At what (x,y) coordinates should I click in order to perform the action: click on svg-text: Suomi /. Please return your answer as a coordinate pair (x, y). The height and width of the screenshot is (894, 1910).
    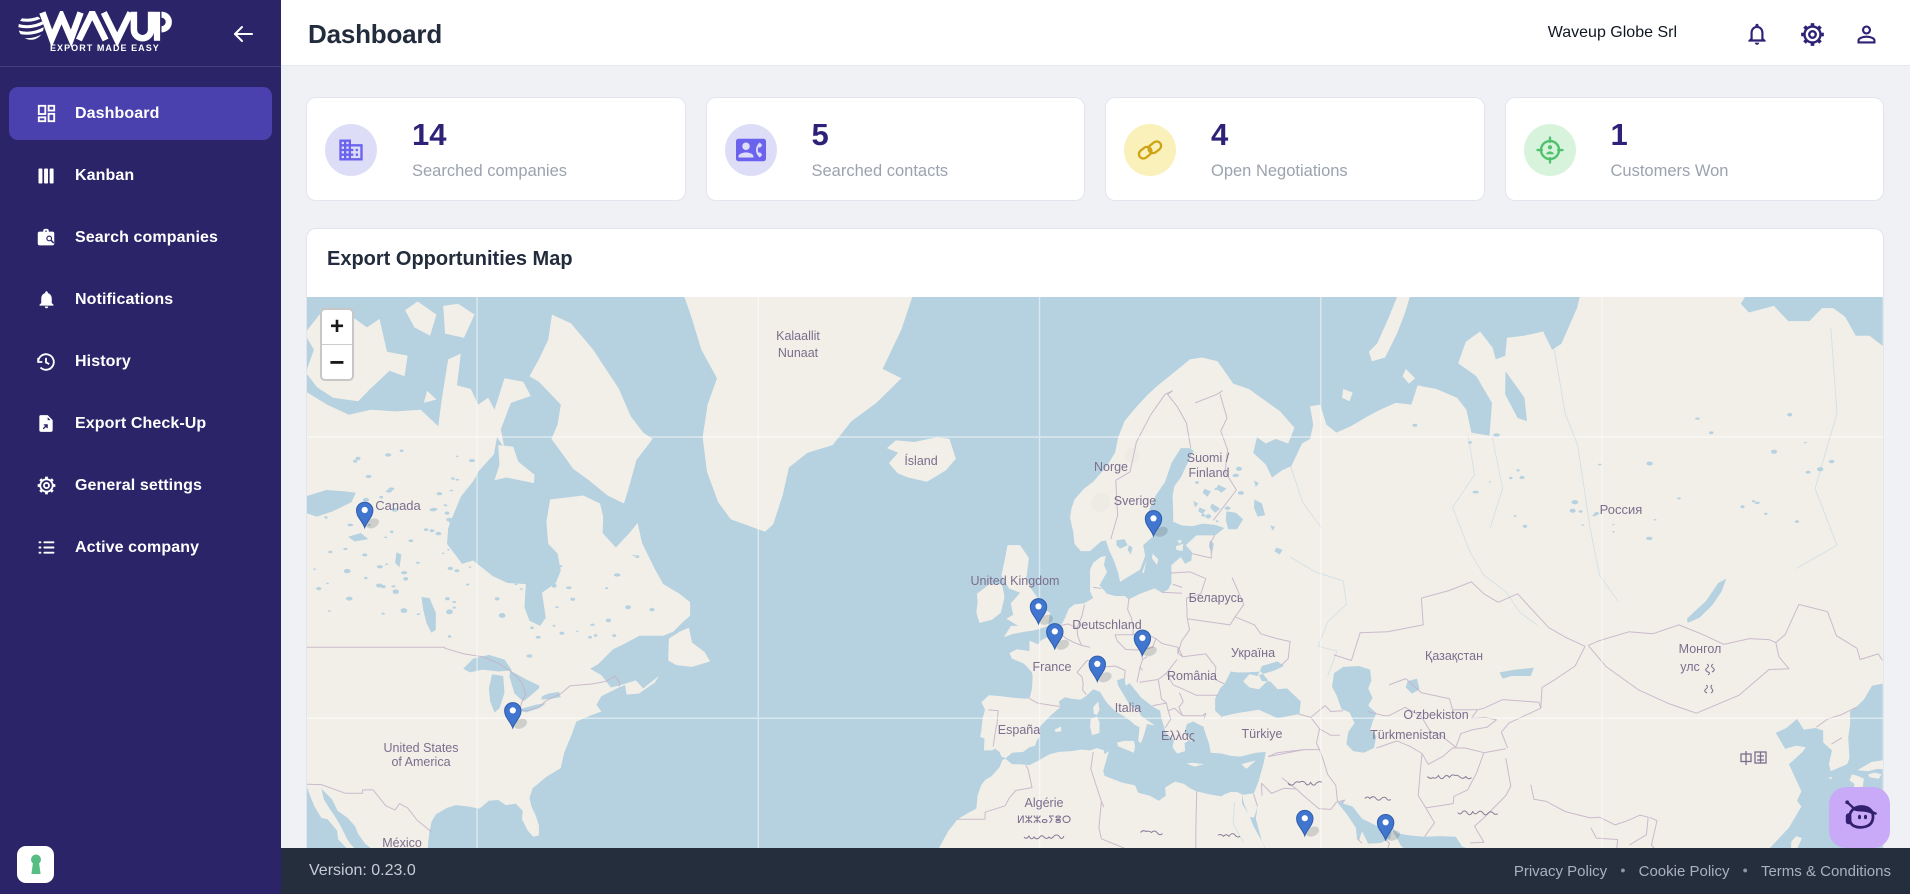
    Looking at the image, I should click on (1208, 458).